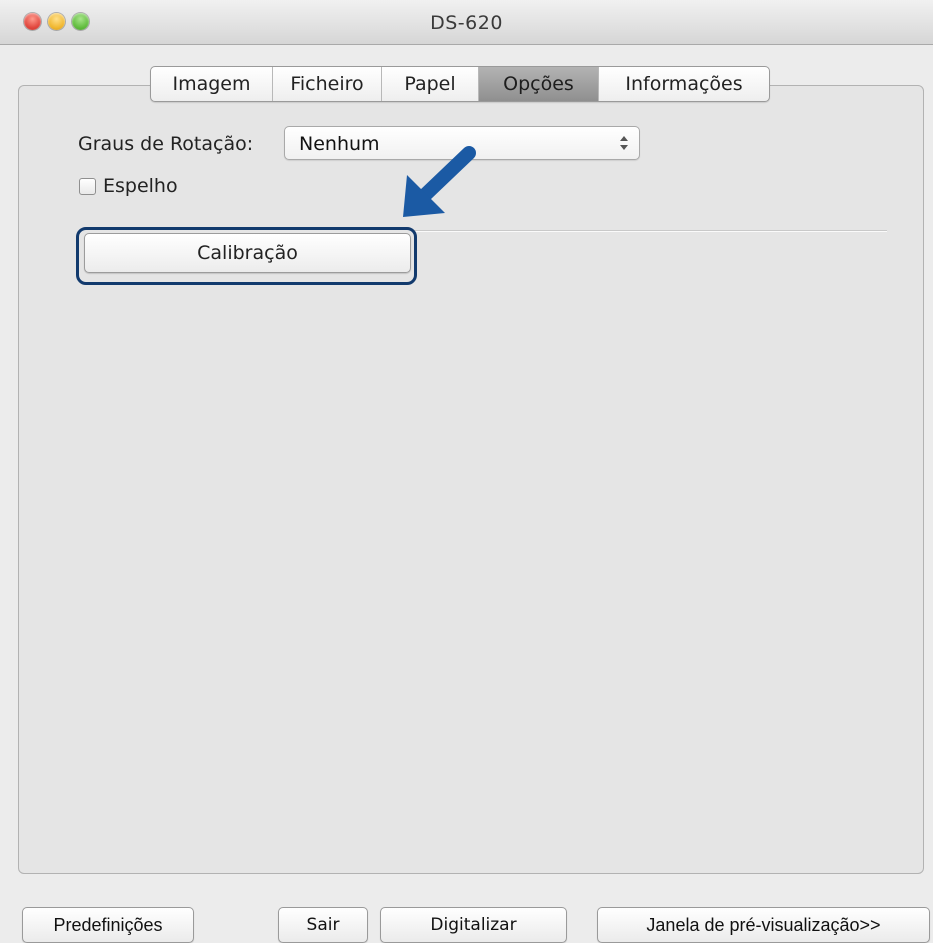  What do you see at coordinates (539, 84) in the screenshot?
I see `tab-opcoes: Opções` at bounding box center [539, 84].